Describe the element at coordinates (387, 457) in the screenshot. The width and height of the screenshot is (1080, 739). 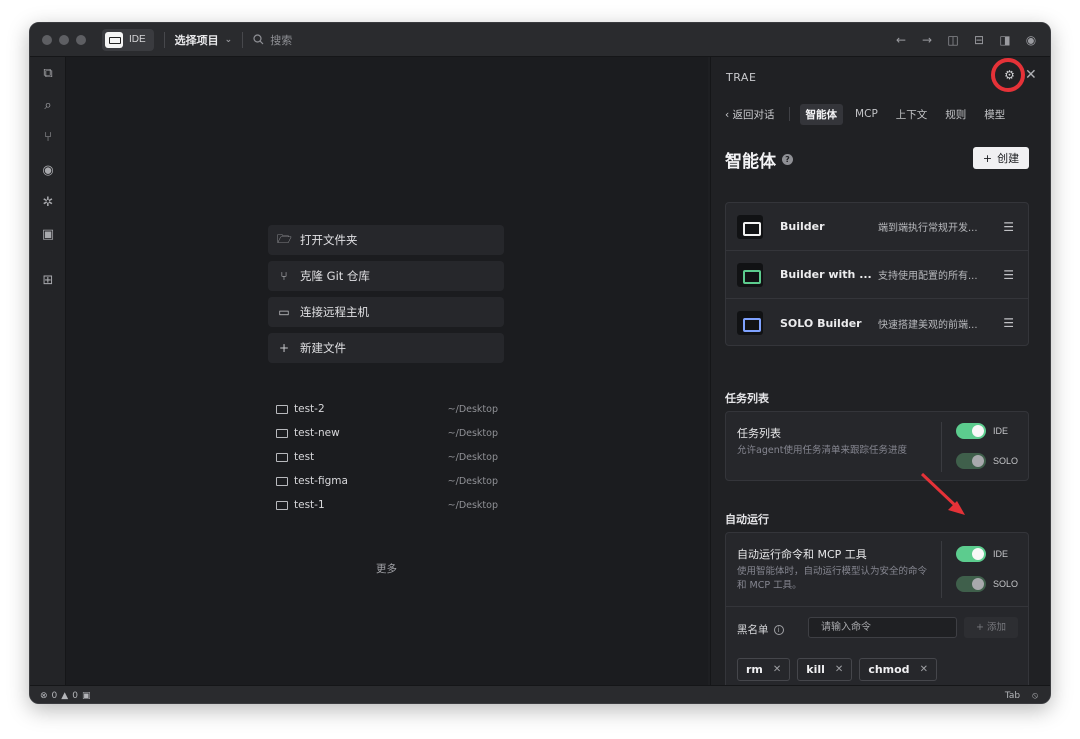
I see `recent-project: test ~/Desktop` at that location.